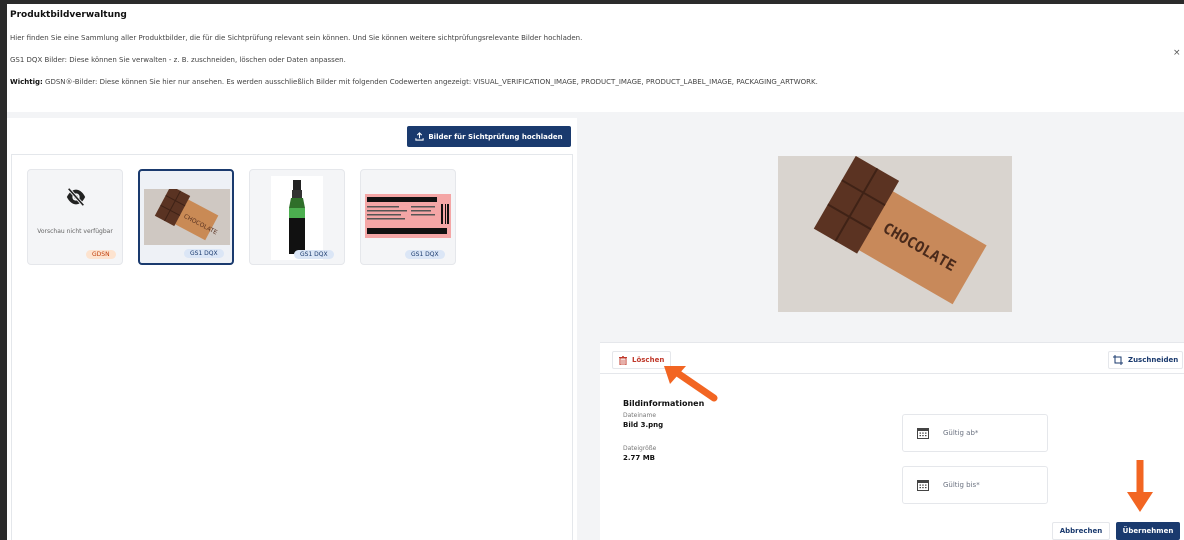 The width and height of the screenshot is (1184, 540). I want to click on upload-icon, so click(419, 136).